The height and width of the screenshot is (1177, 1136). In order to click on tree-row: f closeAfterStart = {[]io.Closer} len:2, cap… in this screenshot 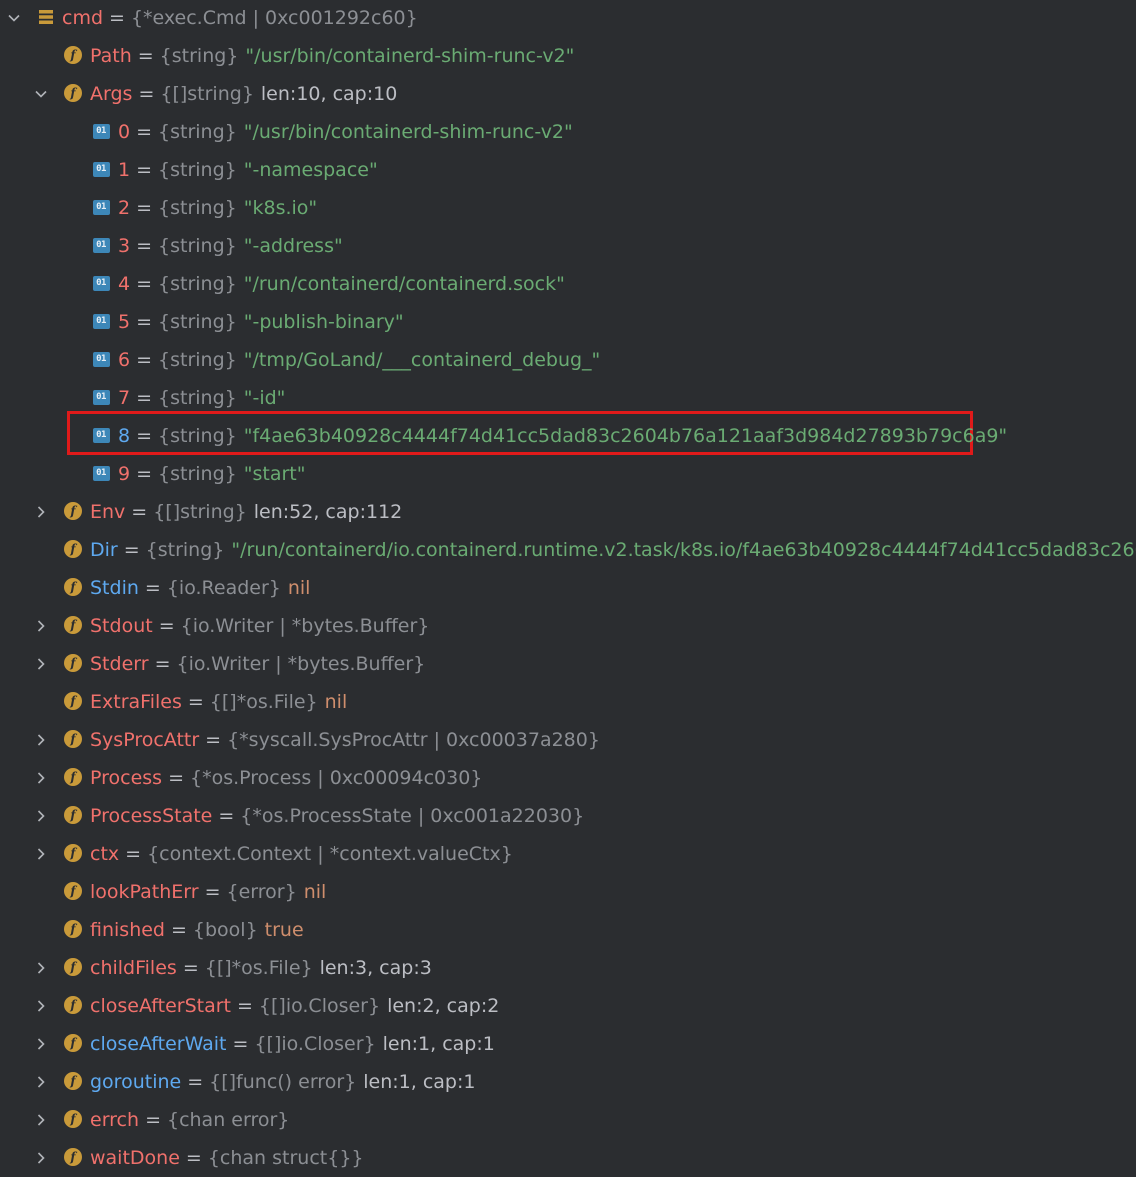, I will do `click(568, 1006)`.